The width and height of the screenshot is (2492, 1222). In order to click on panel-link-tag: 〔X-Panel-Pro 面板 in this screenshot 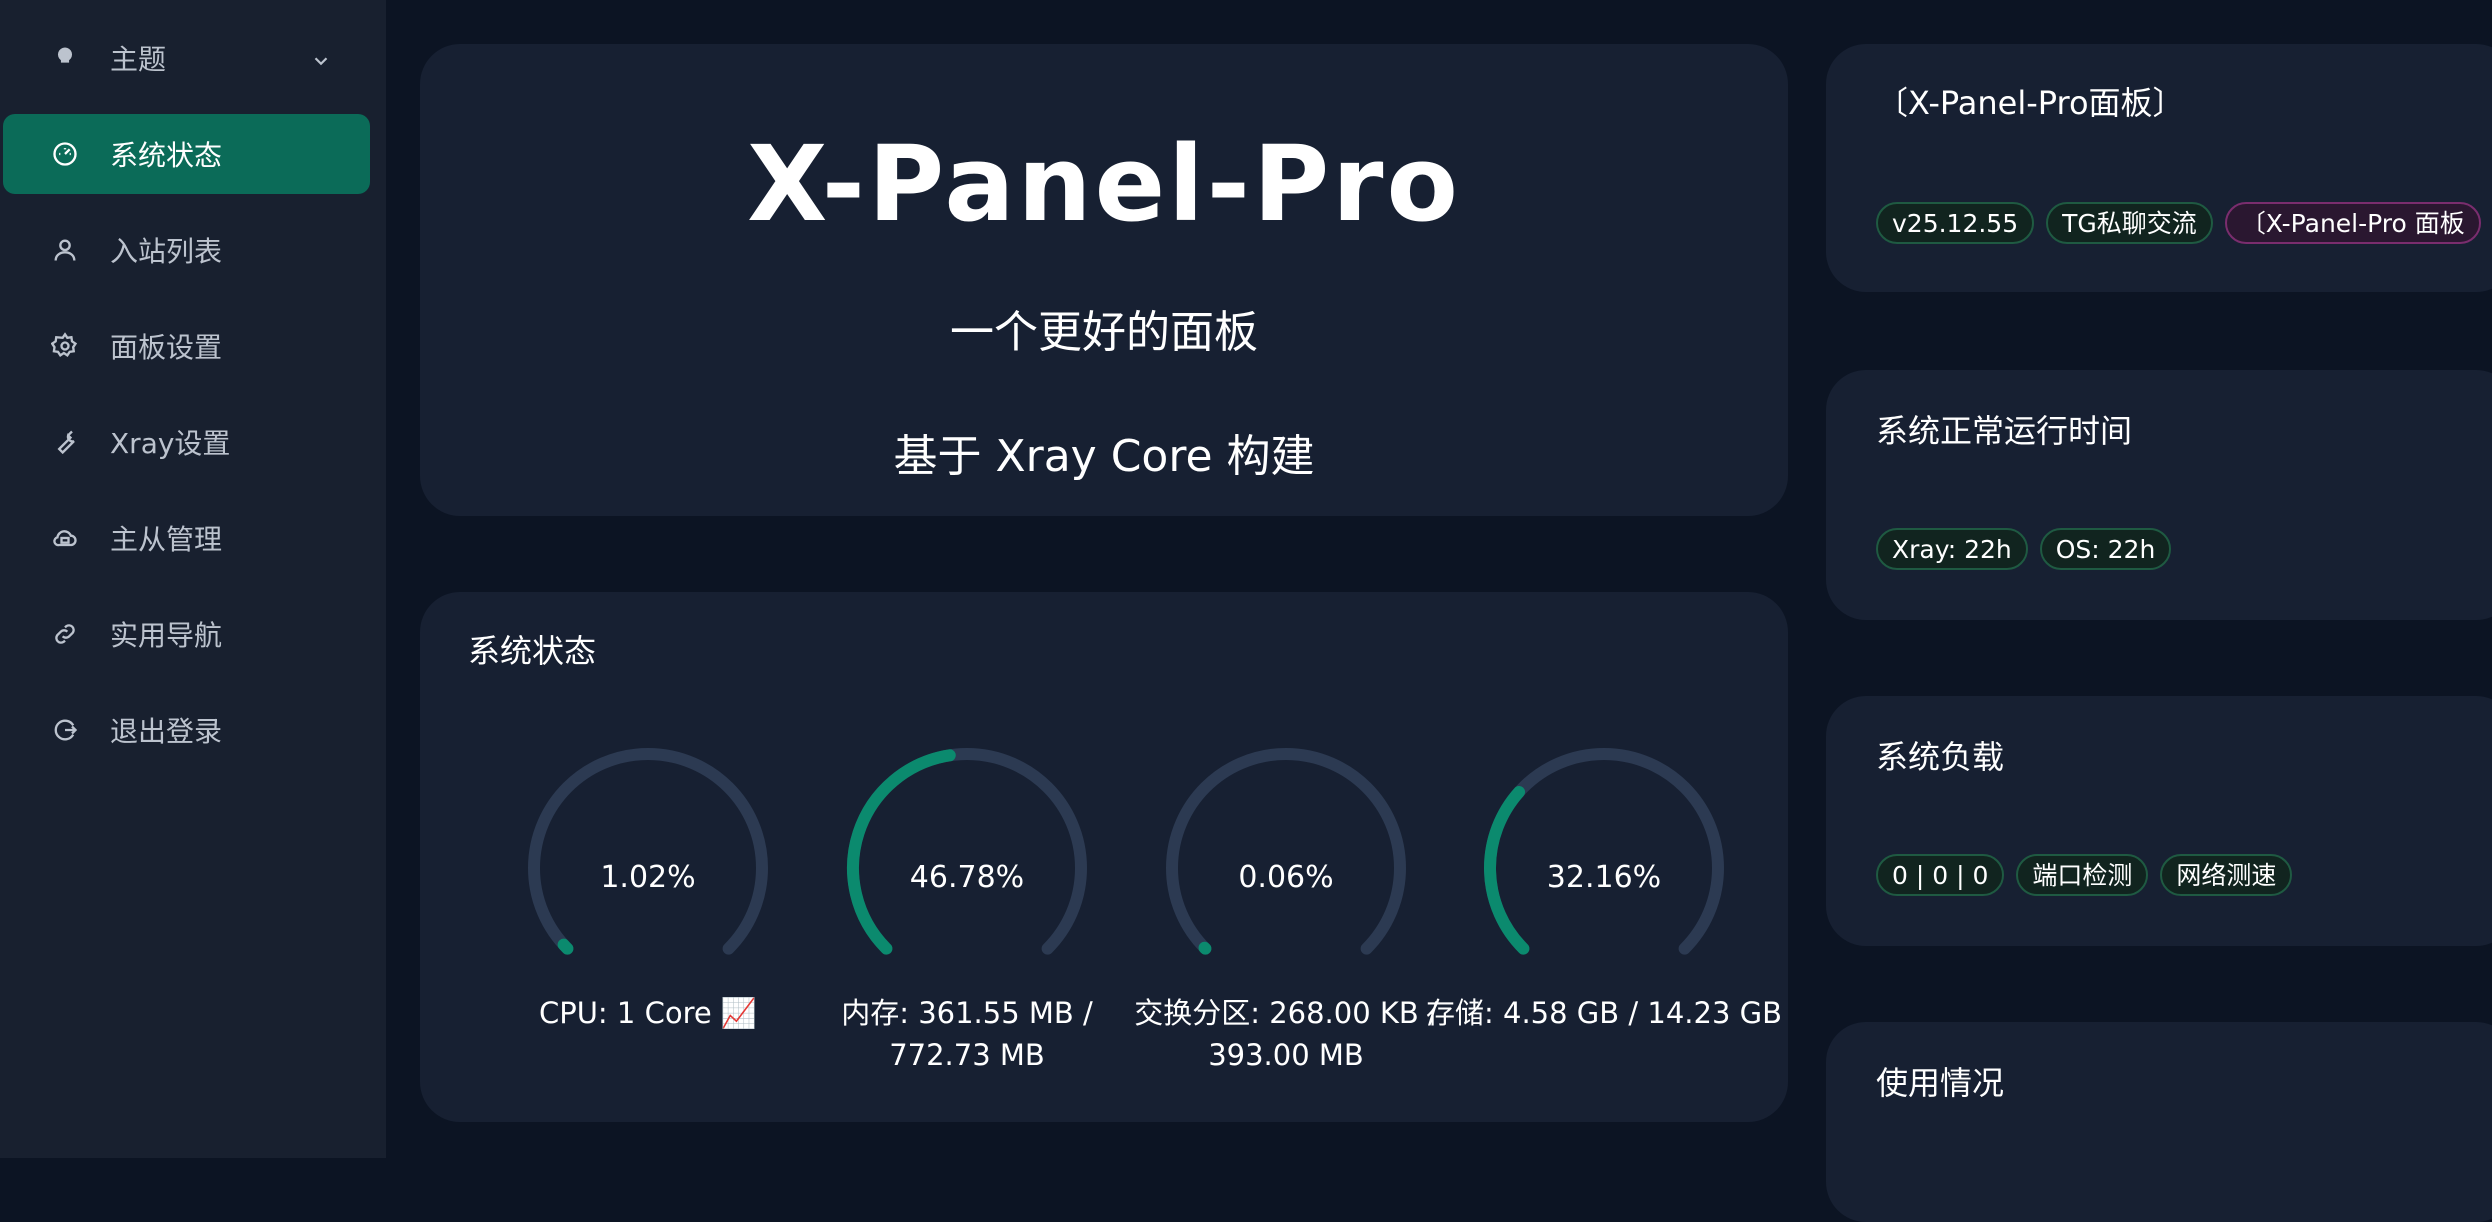, I will do `click(2352, 223)`.